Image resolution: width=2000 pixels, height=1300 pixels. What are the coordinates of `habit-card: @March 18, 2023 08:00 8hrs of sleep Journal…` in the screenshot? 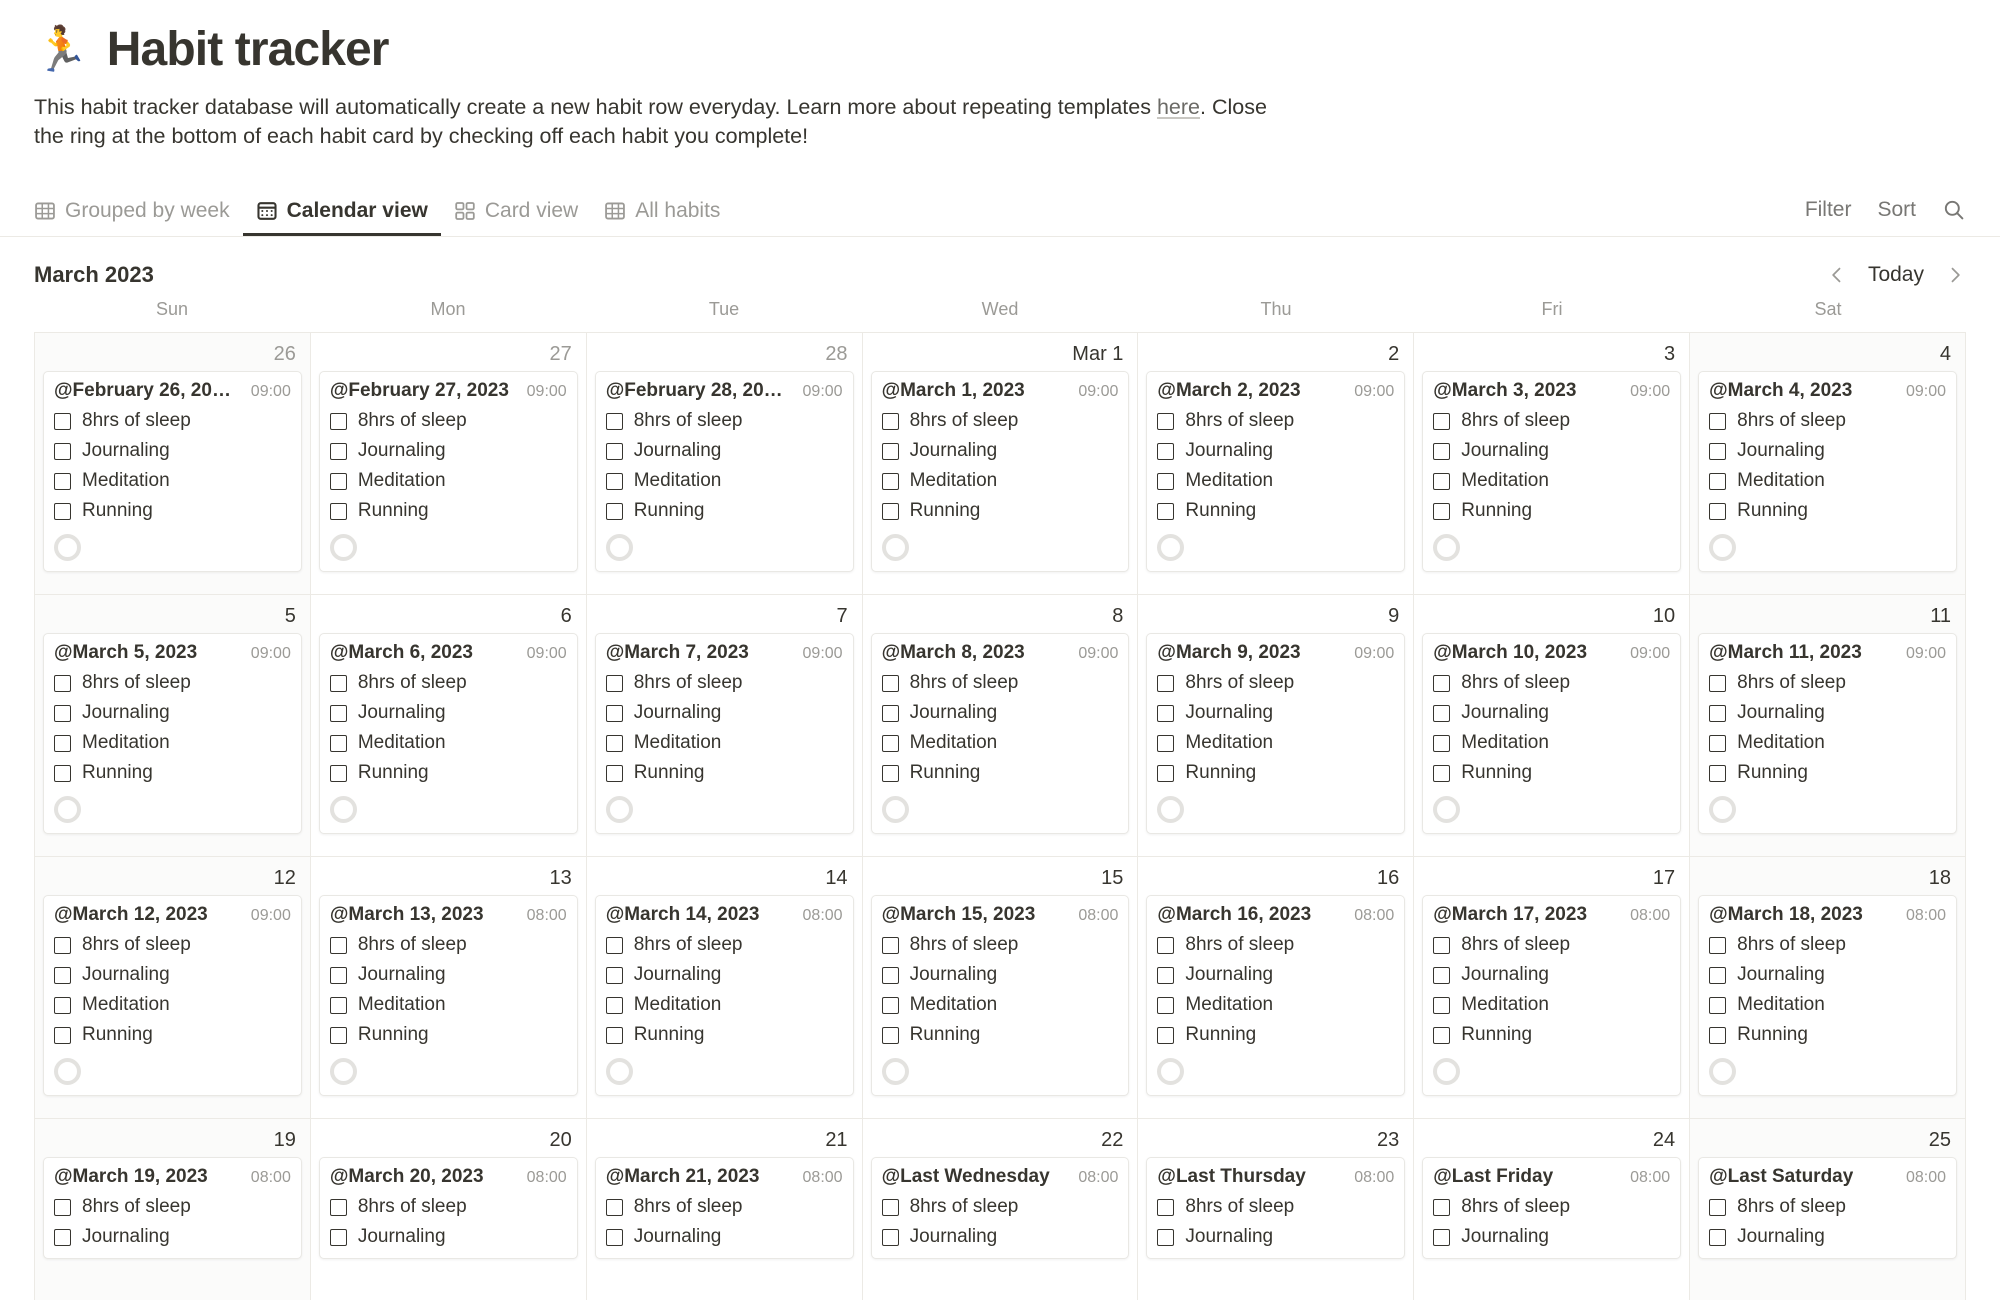 It's located at (1827, 996).